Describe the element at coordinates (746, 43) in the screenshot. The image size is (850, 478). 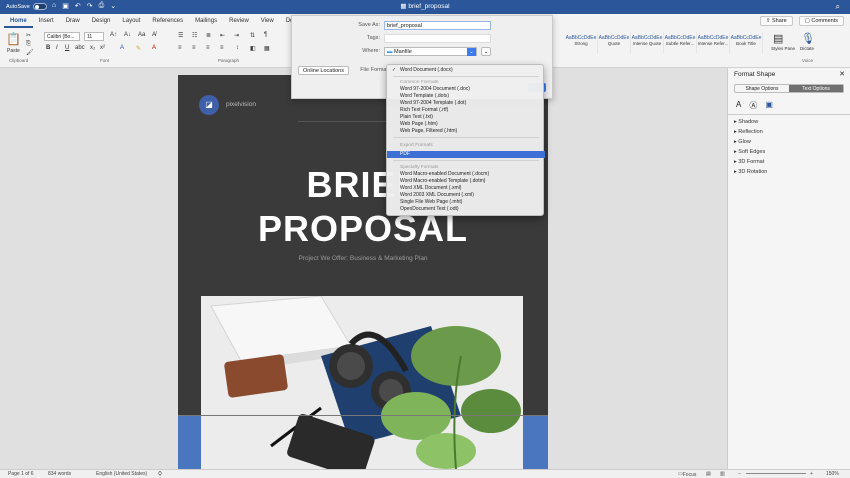
I see `style-book-title: AaBbCcDdEe Book Title` at that location.